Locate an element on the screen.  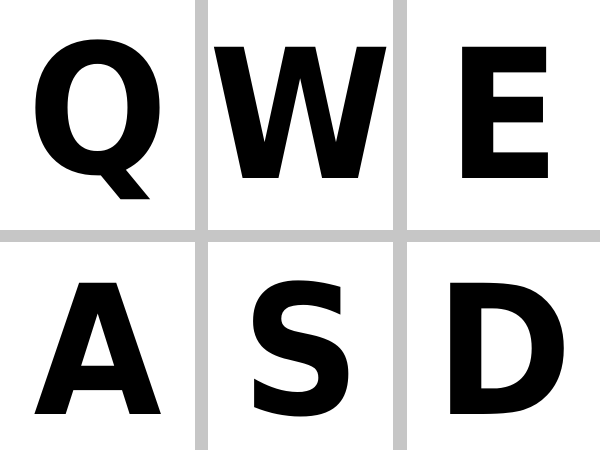
key-w-label: W is located at coordinates (300, 116).